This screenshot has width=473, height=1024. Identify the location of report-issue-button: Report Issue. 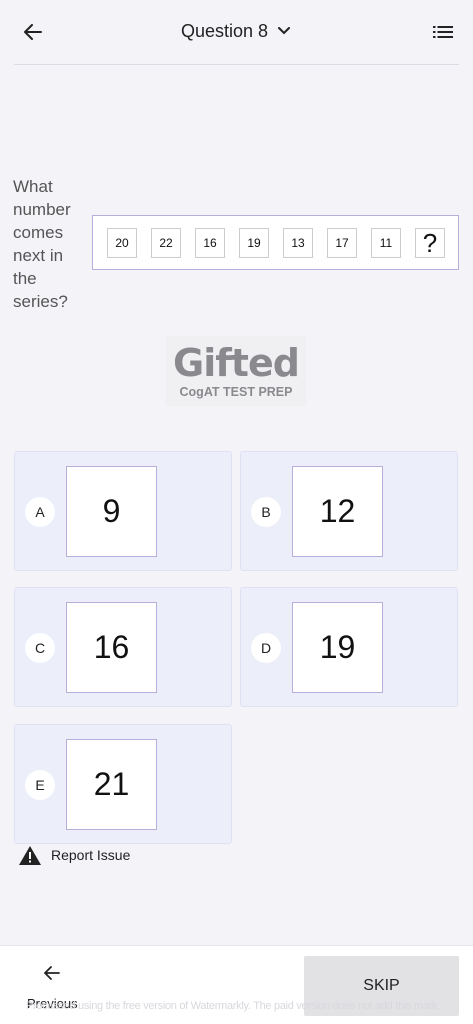
(74, 855).